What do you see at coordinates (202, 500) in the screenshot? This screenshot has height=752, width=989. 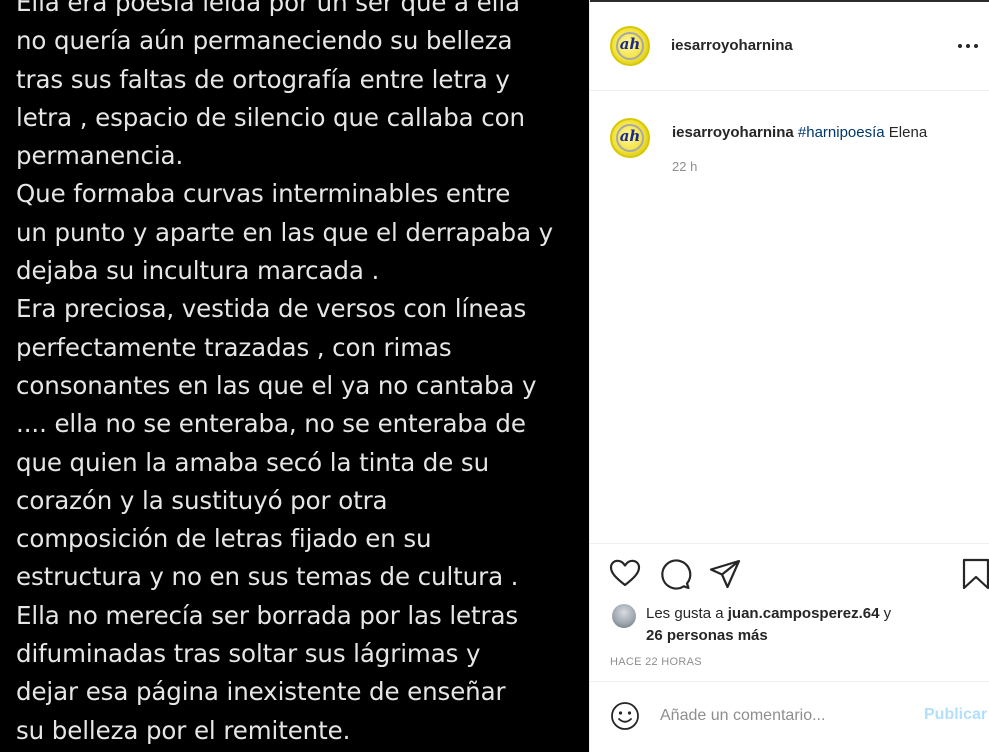 I see `poem-line: corazón y la sustituyó por otra` at bounding box center [202, 500].